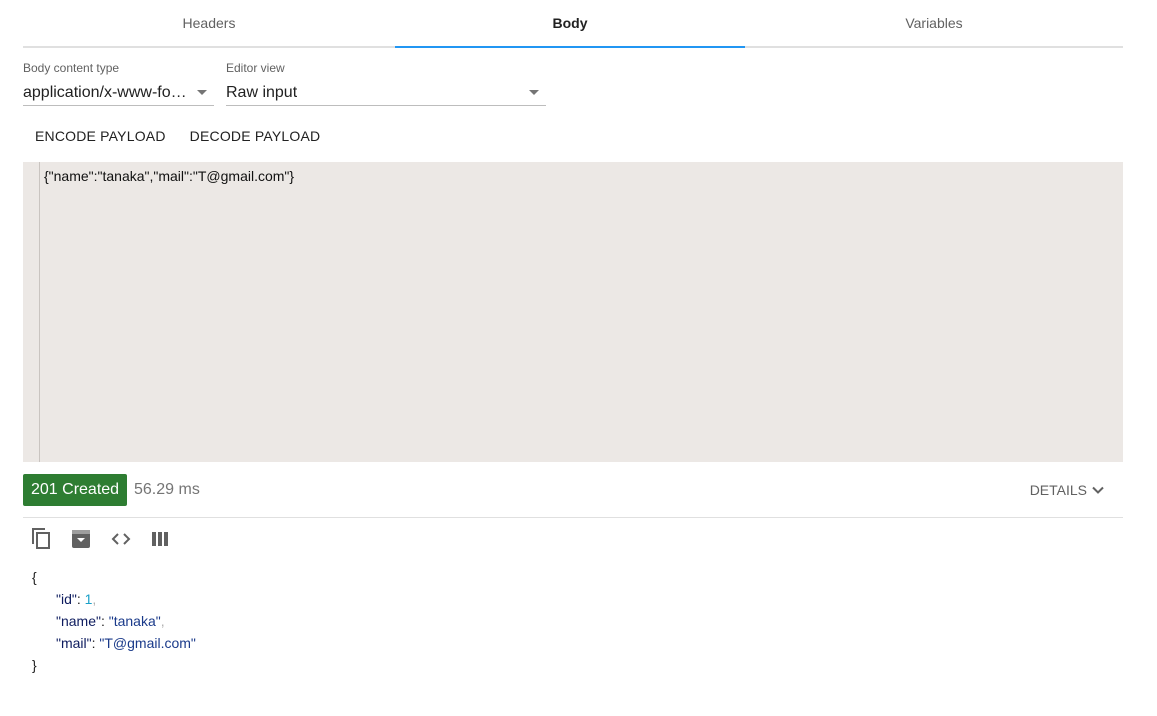  Describe the element at coordinates (101, 539) in the screenshot. I see `response-toolbar` at that location.